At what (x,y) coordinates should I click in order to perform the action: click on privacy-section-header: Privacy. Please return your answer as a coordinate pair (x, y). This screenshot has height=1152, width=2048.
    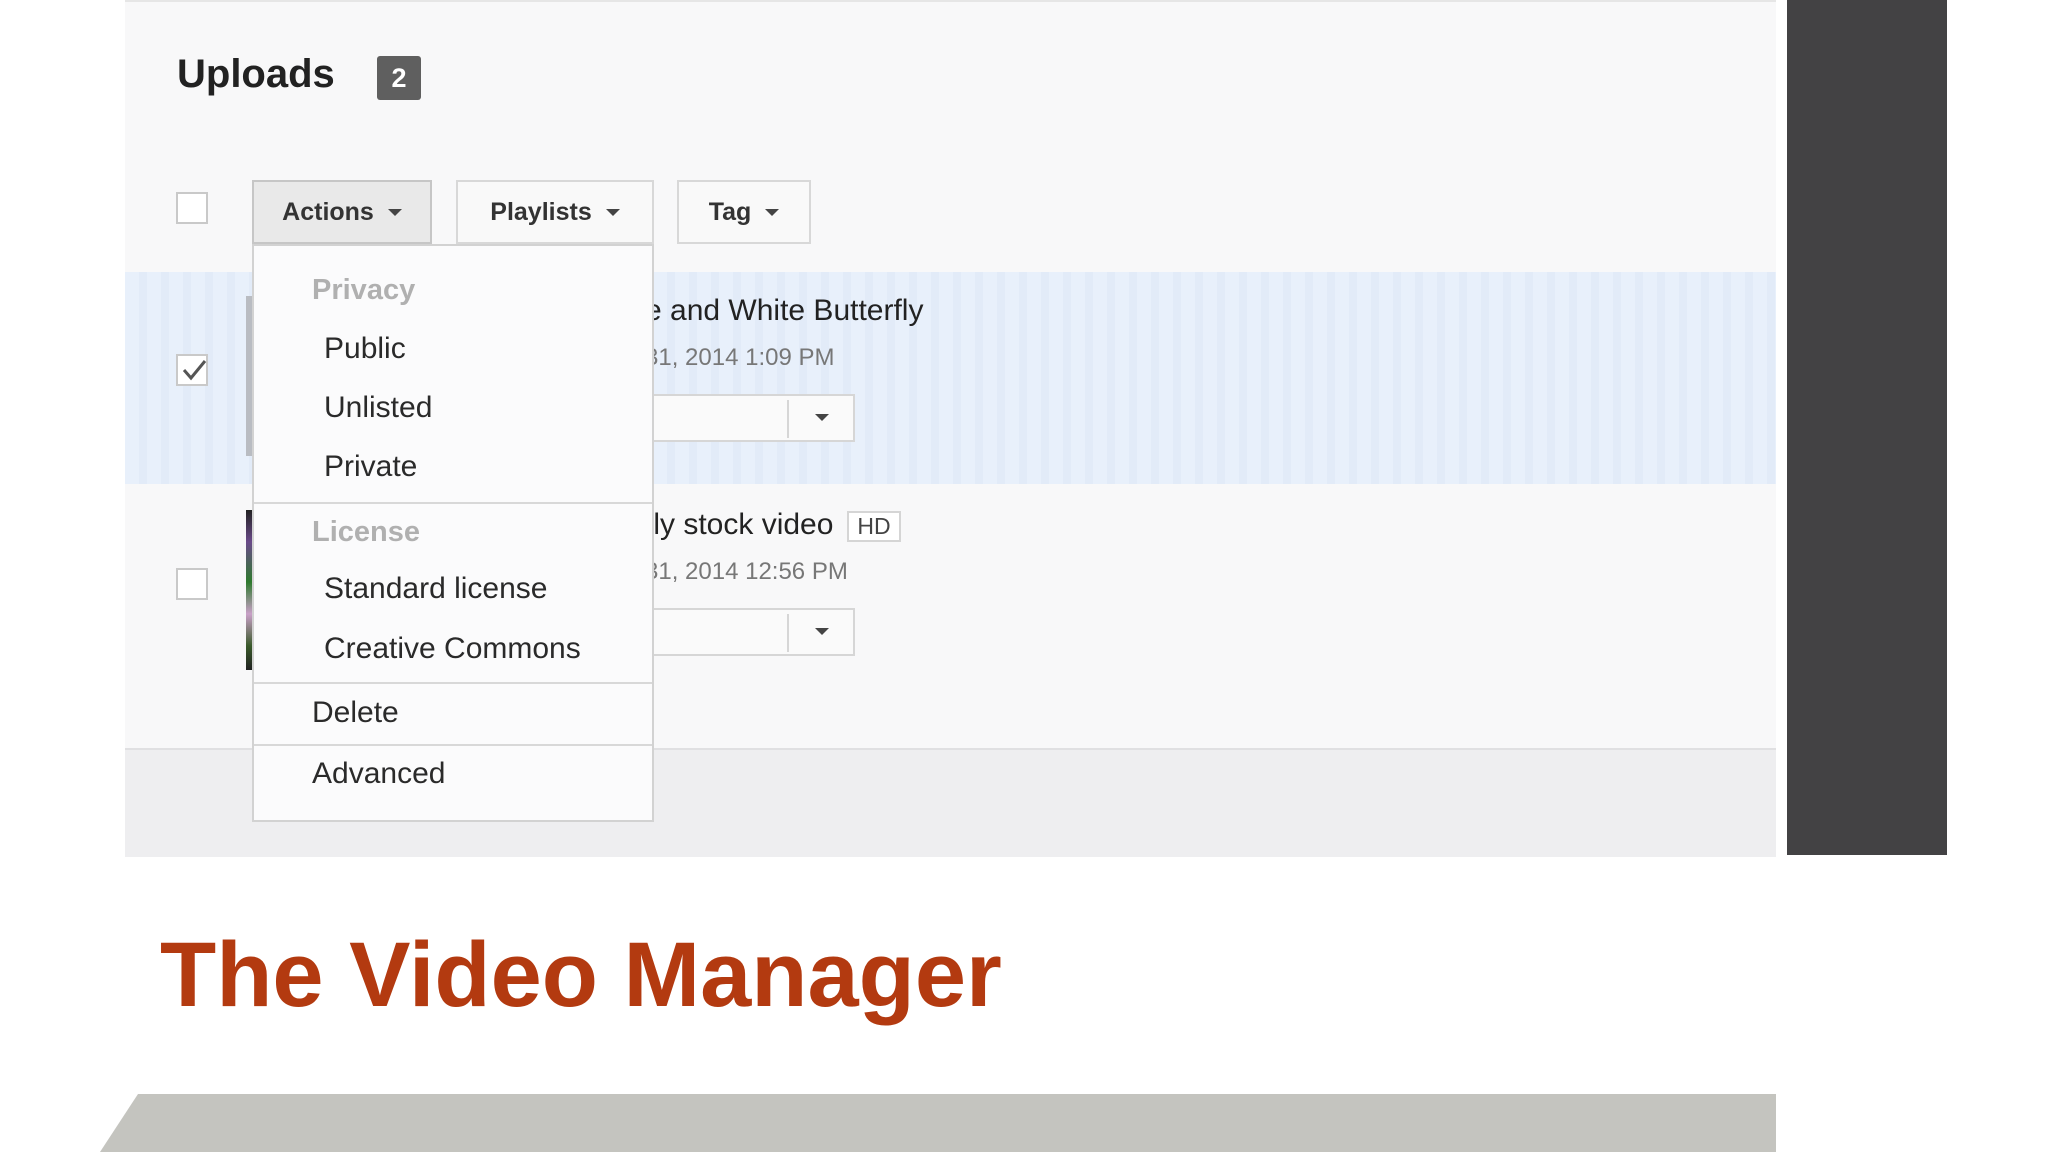
    Looking at the image, I should click on (364, 290).